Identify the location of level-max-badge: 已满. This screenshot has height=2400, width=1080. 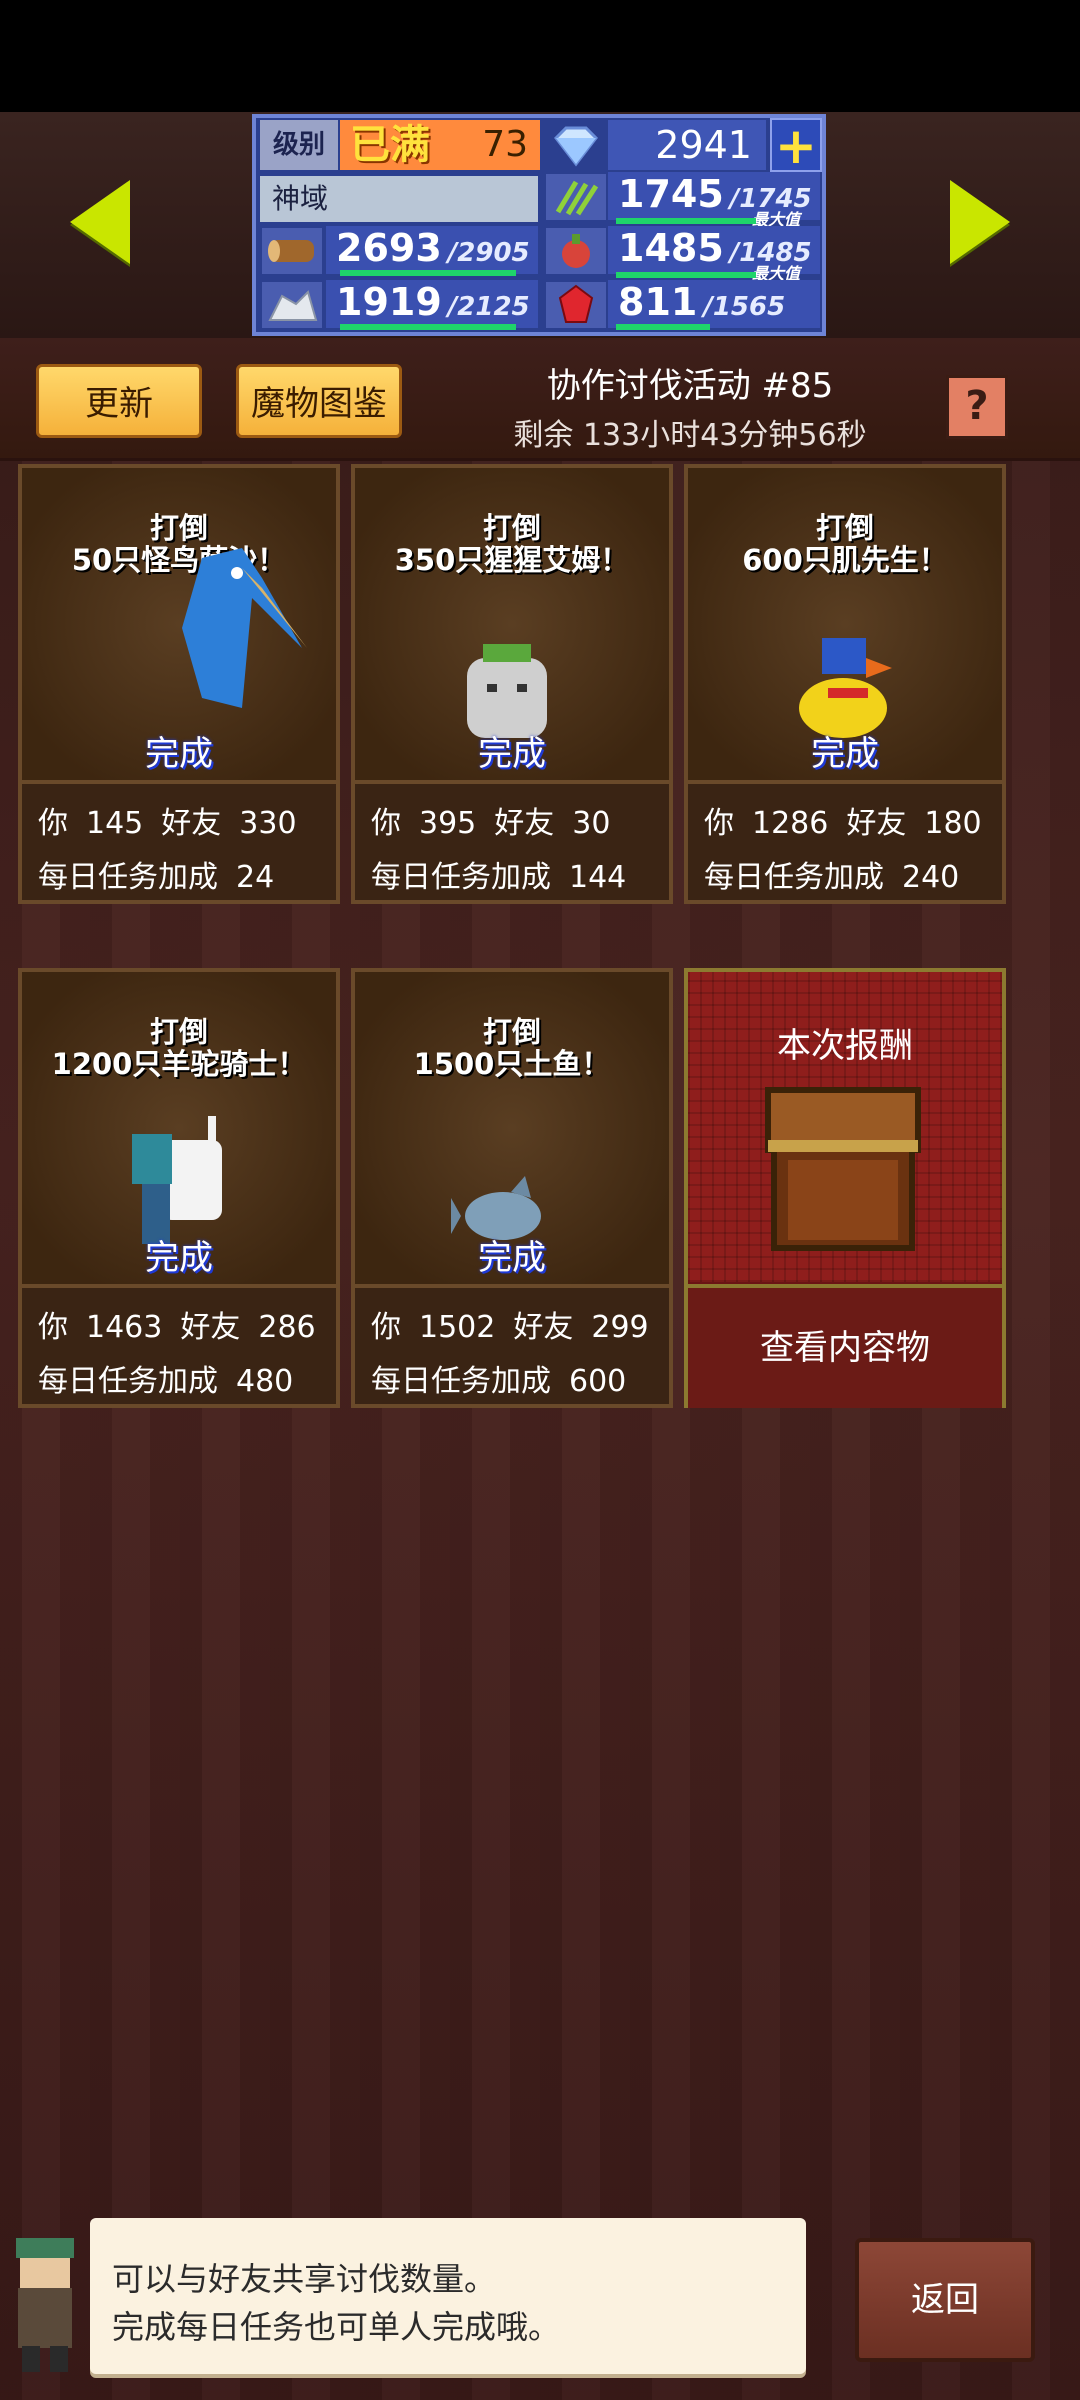
(390, 145).